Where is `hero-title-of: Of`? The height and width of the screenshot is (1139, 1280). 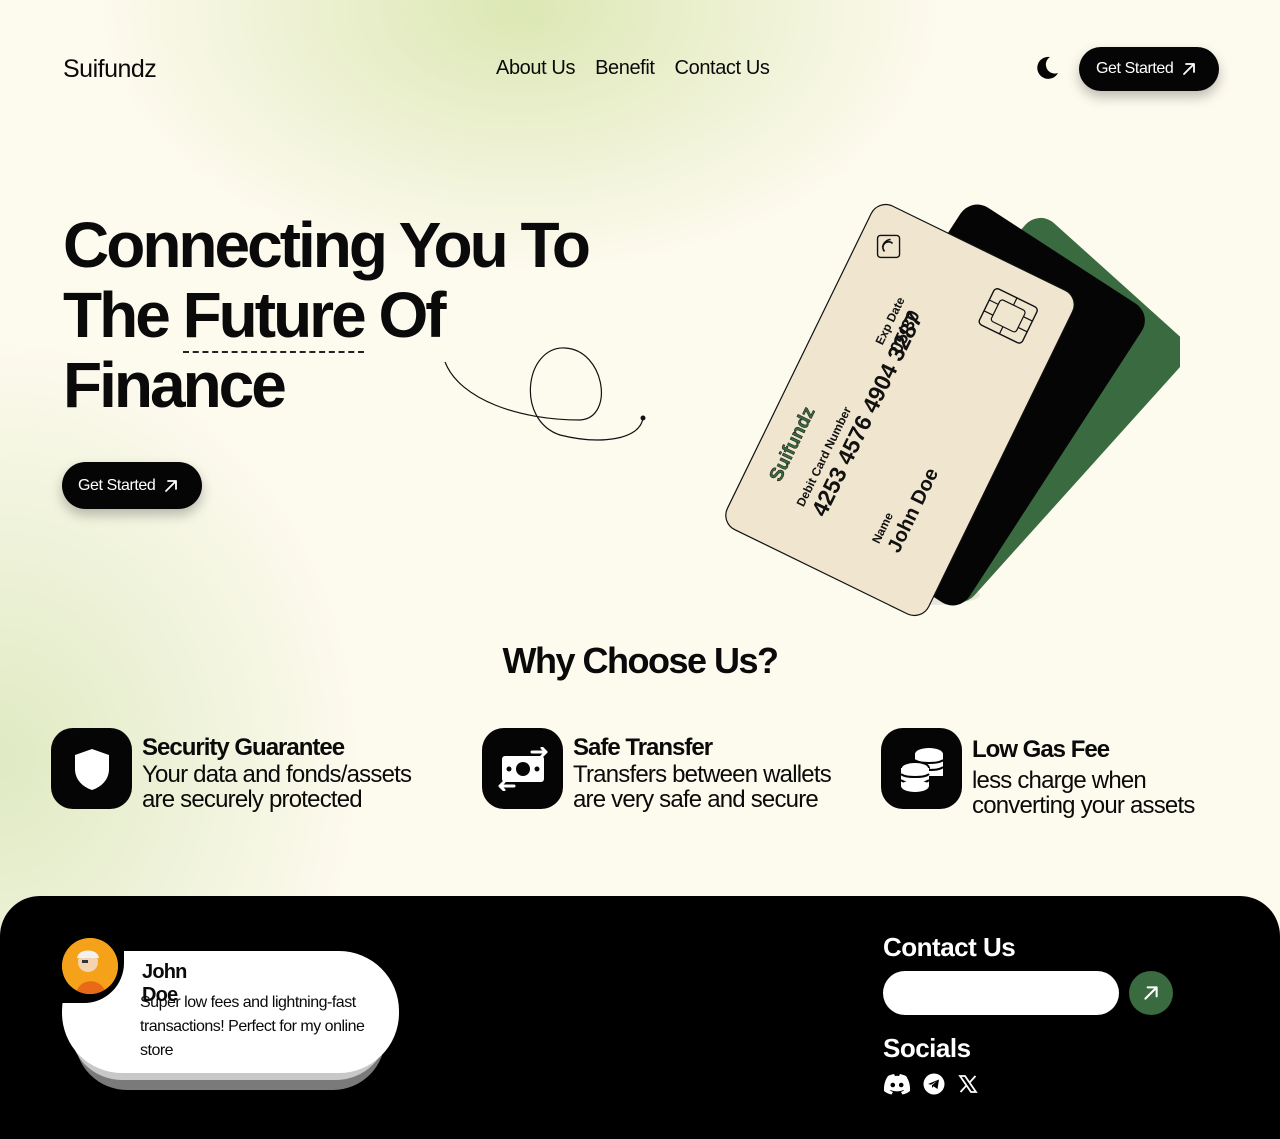 hero-title-of: Of is located at coordinates (404, 315).